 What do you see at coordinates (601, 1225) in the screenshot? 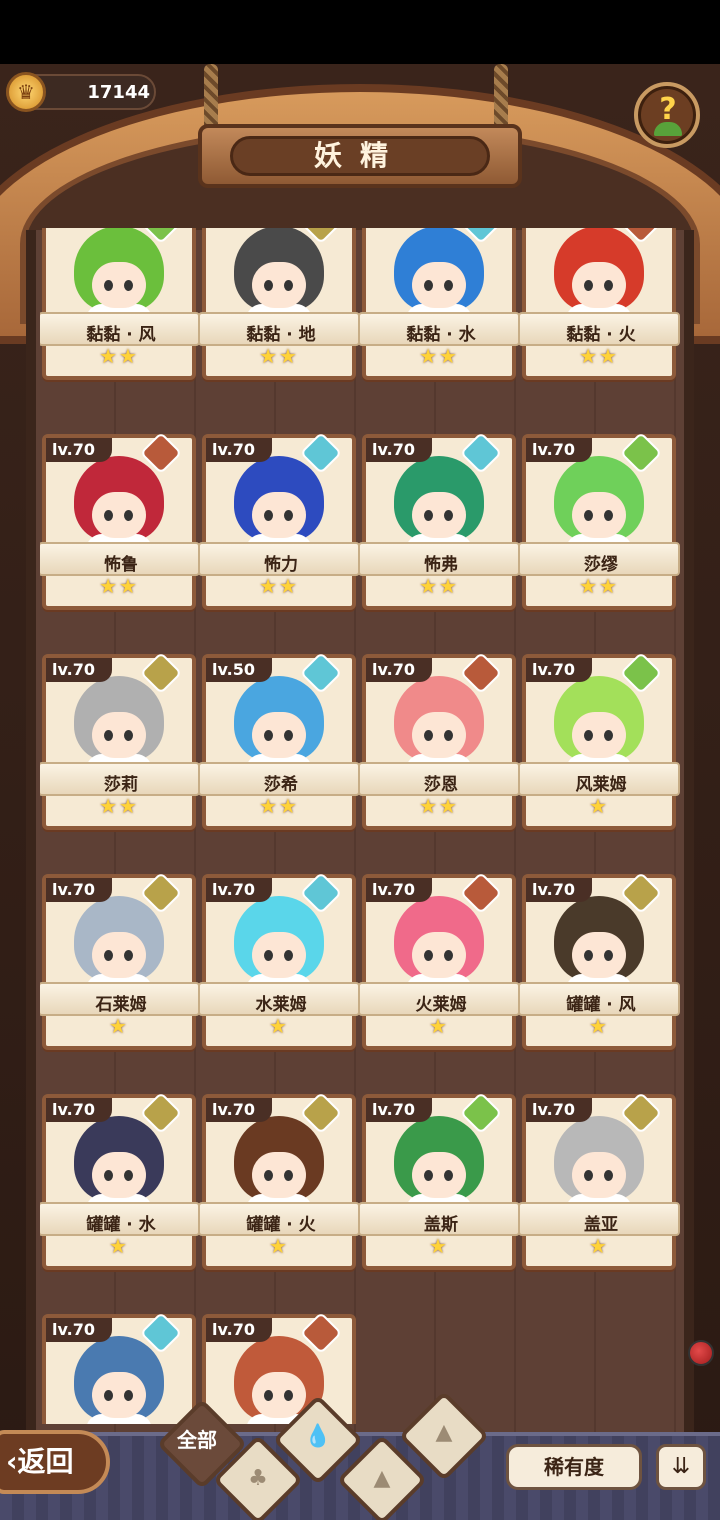
I see `fairy-name: 盖亚` at bounding box center [601, 1225].